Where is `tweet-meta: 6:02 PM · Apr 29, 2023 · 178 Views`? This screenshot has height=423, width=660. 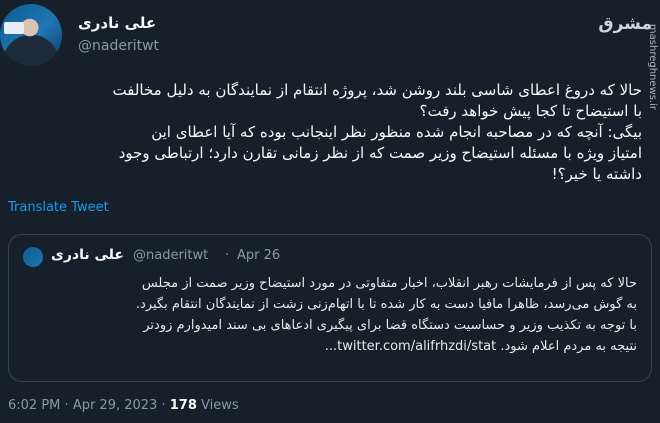
tweet-meta: 6:02 PM · Apr 29, 2023 · 178 Views is located at coordinates (123, 405).